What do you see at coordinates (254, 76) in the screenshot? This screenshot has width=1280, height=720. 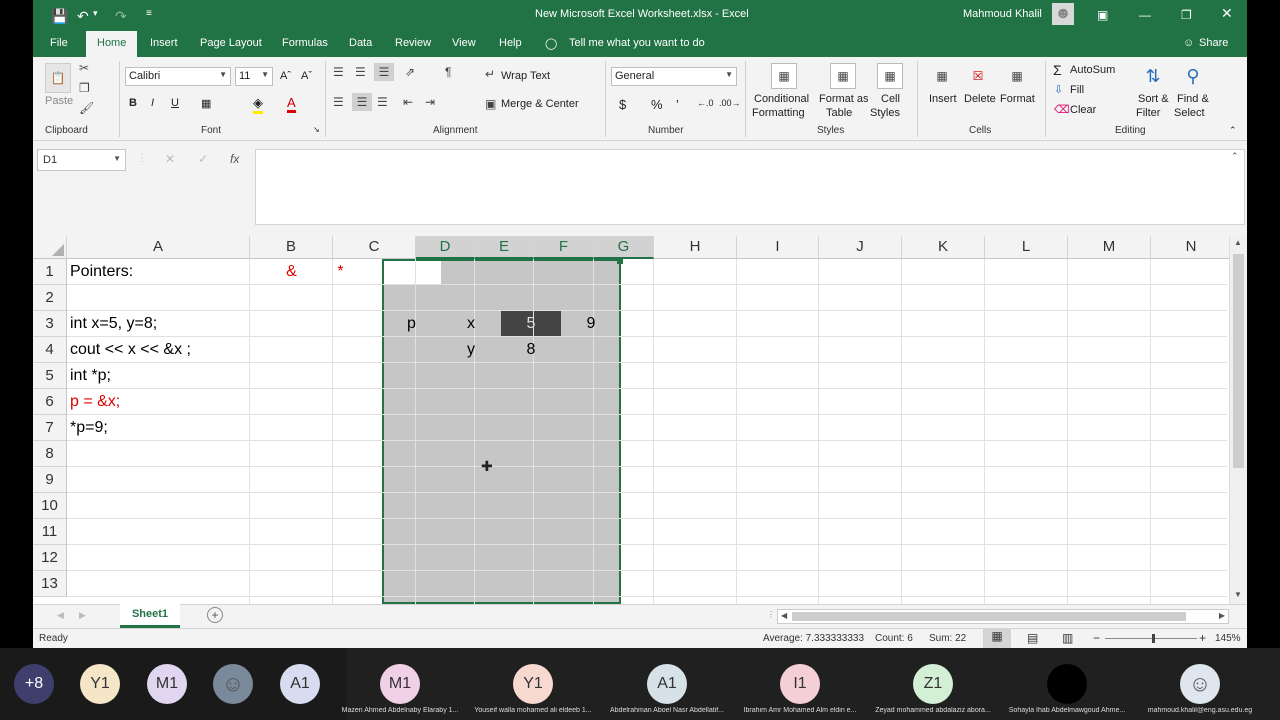 I see `font-size-select: 11 ▼` at bounding box center [254, 76].